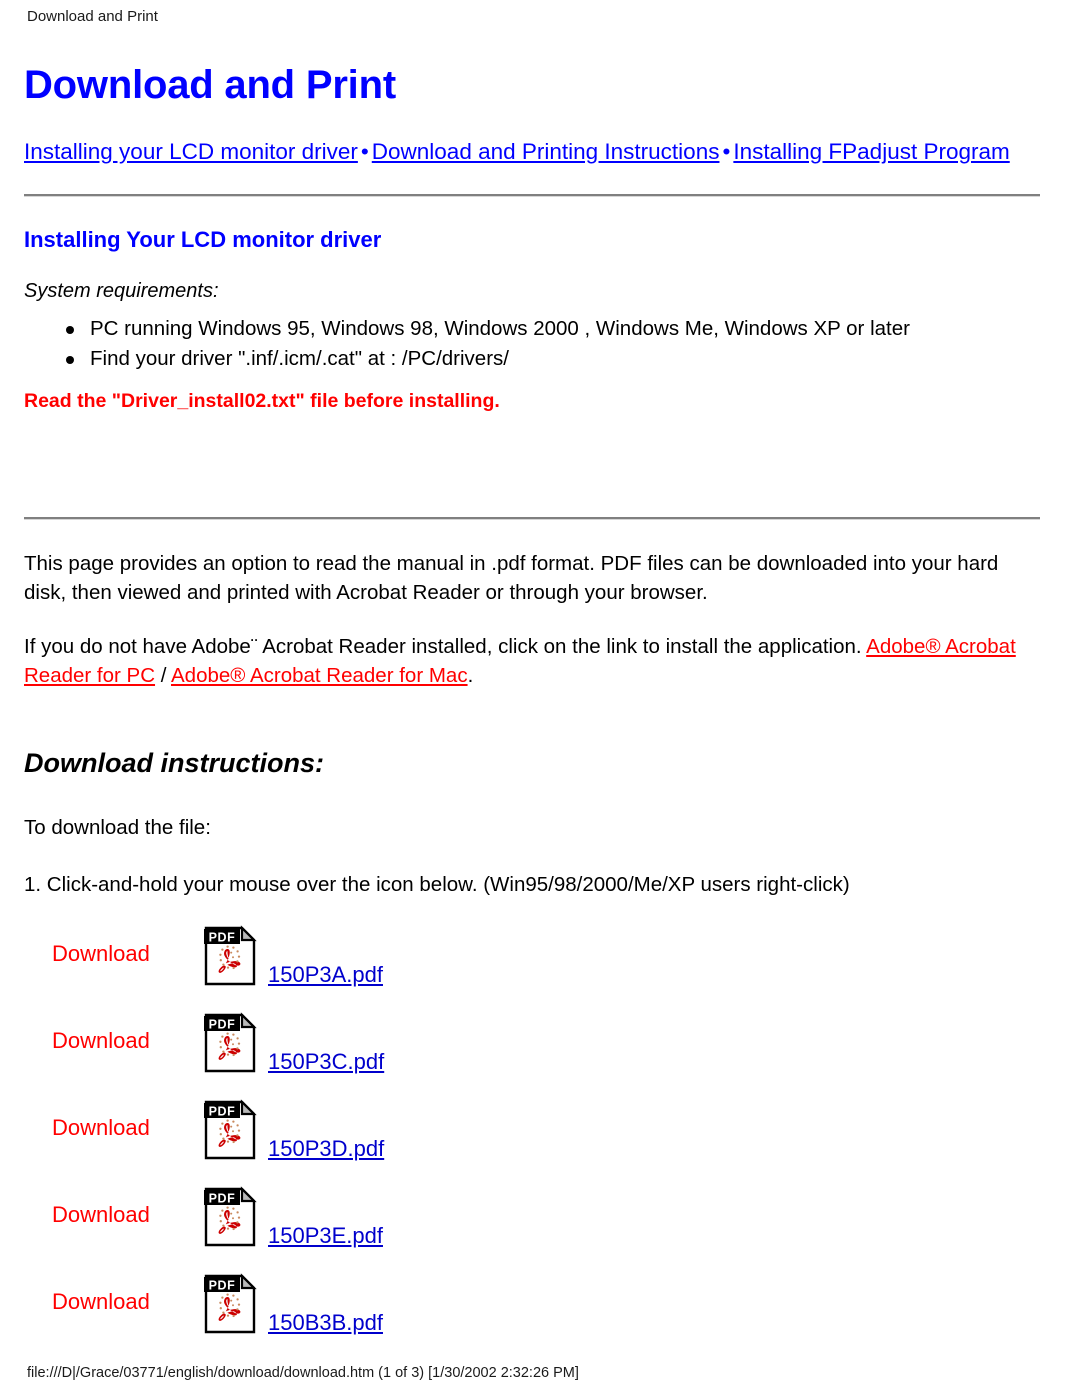 The image size is (1080, 1397). I want to click on intro-paragraph-2-period: ., so click(470, 675).